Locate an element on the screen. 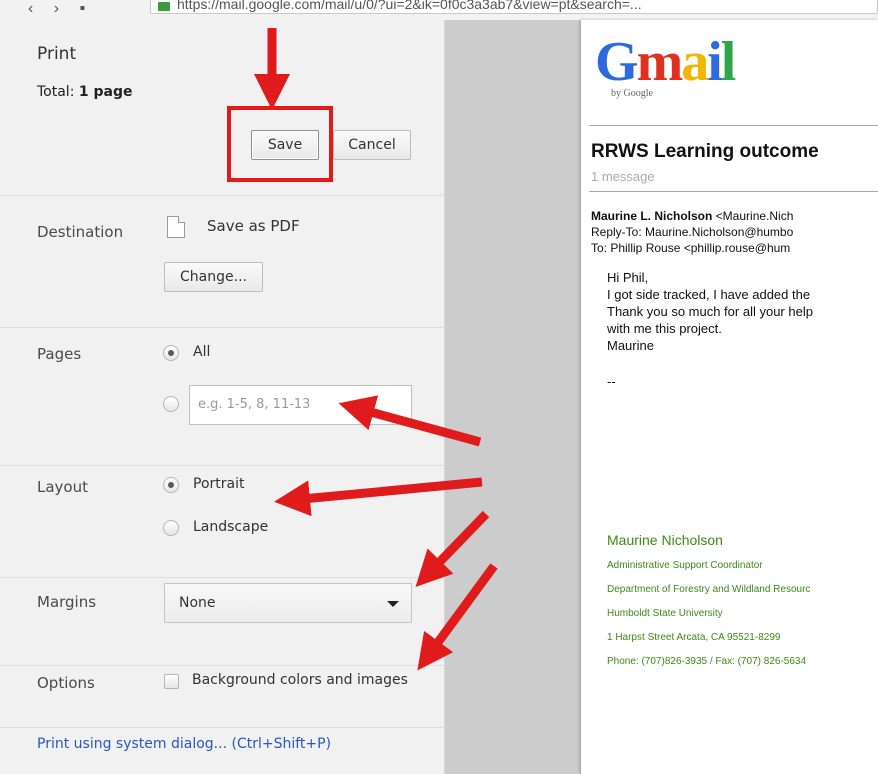 Image resolution: width=878 pixels, height=774 pixels. landscape-label: Landscape is located at coordinates (231, 527).